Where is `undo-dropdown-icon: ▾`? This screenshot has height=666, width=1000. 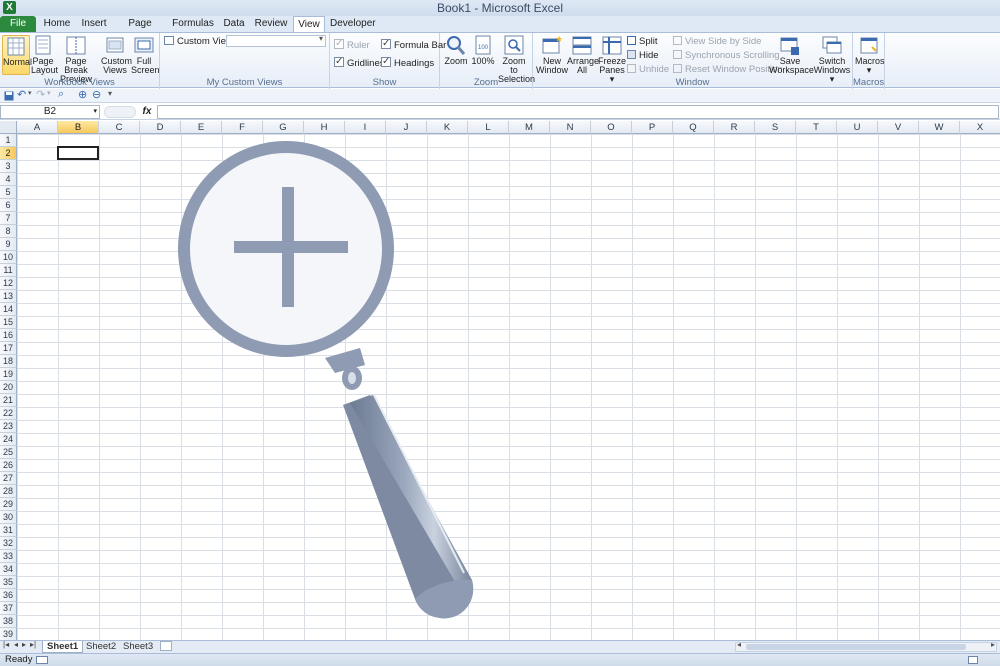
undo-dropdown-icon: ▾ is located at coordinates (30, 93).